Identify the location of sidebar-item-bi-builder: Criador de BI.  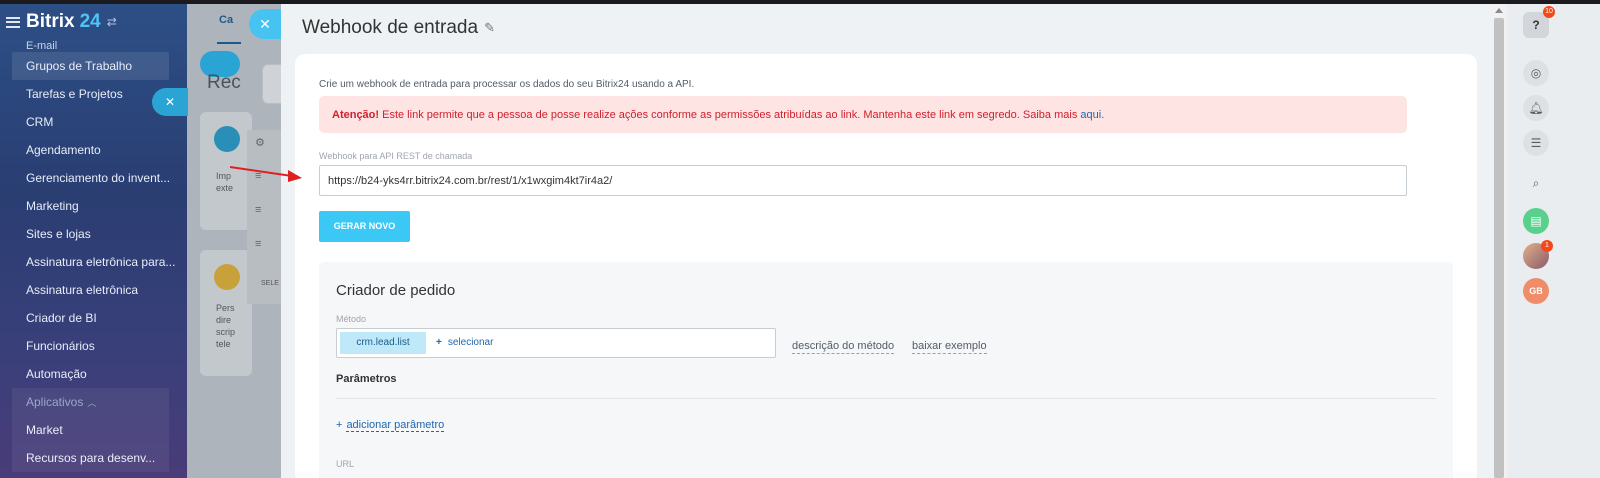
(93, 318).